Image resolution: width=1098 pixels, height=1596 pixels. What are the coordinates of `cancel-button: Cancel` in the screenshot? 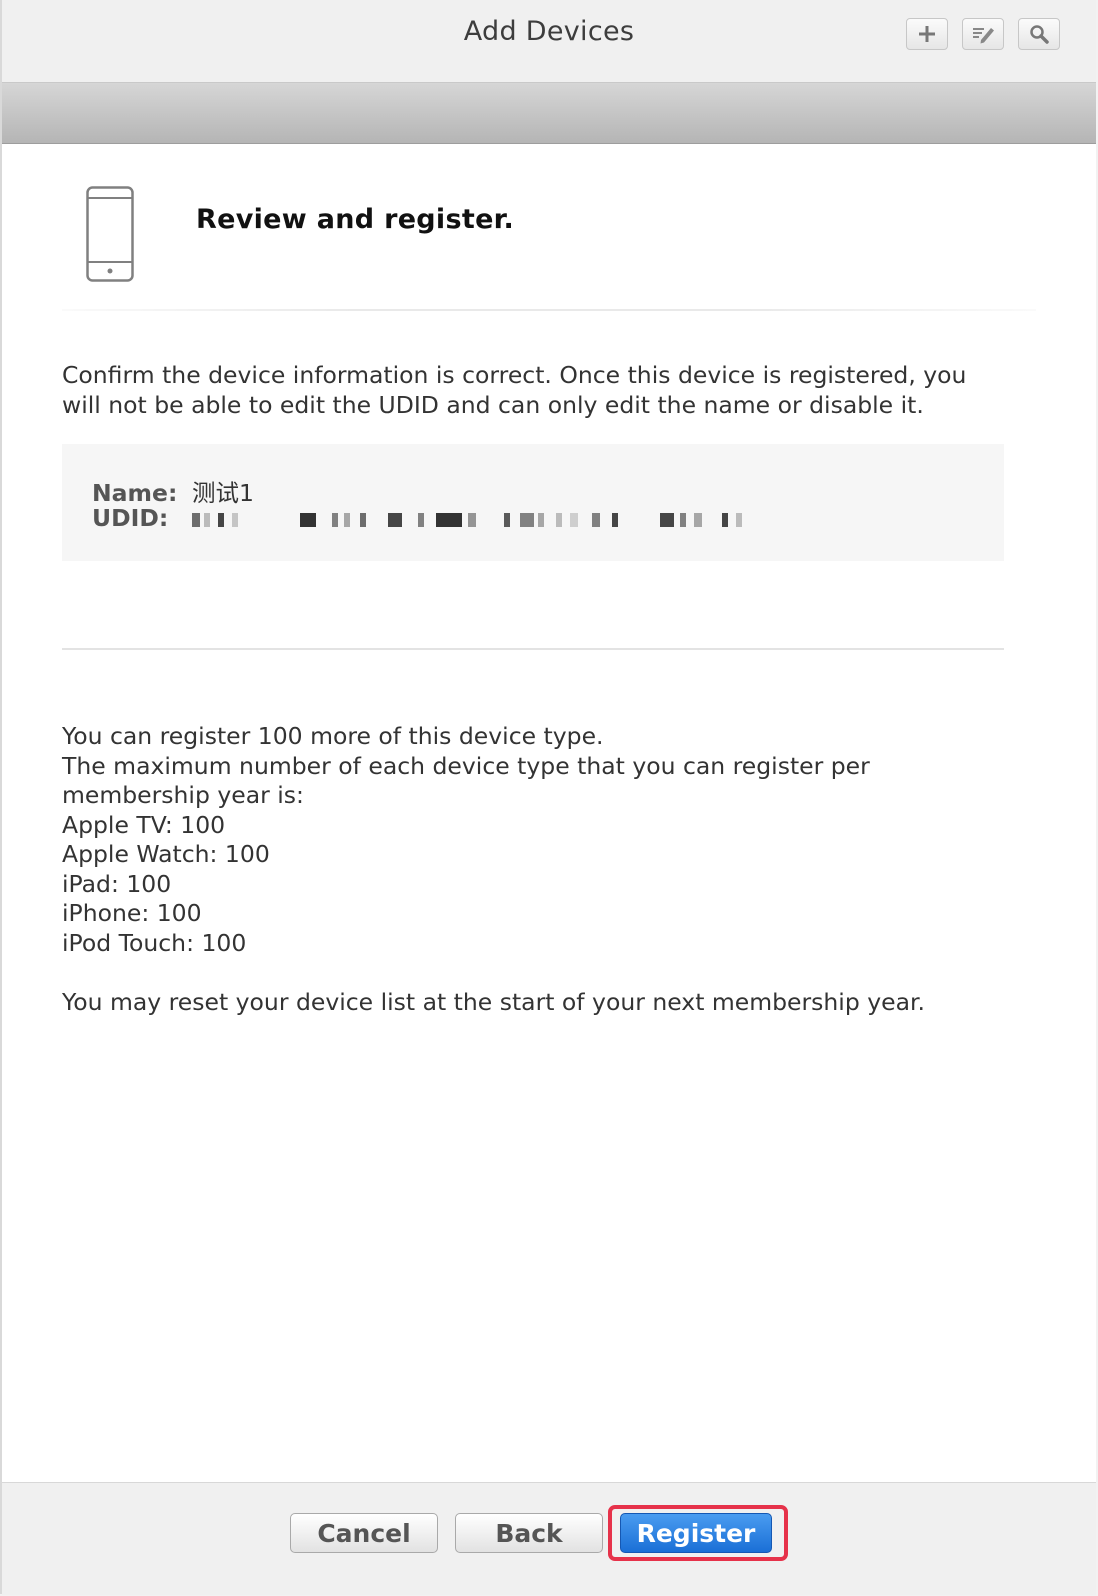 It's located at (364, 1533).